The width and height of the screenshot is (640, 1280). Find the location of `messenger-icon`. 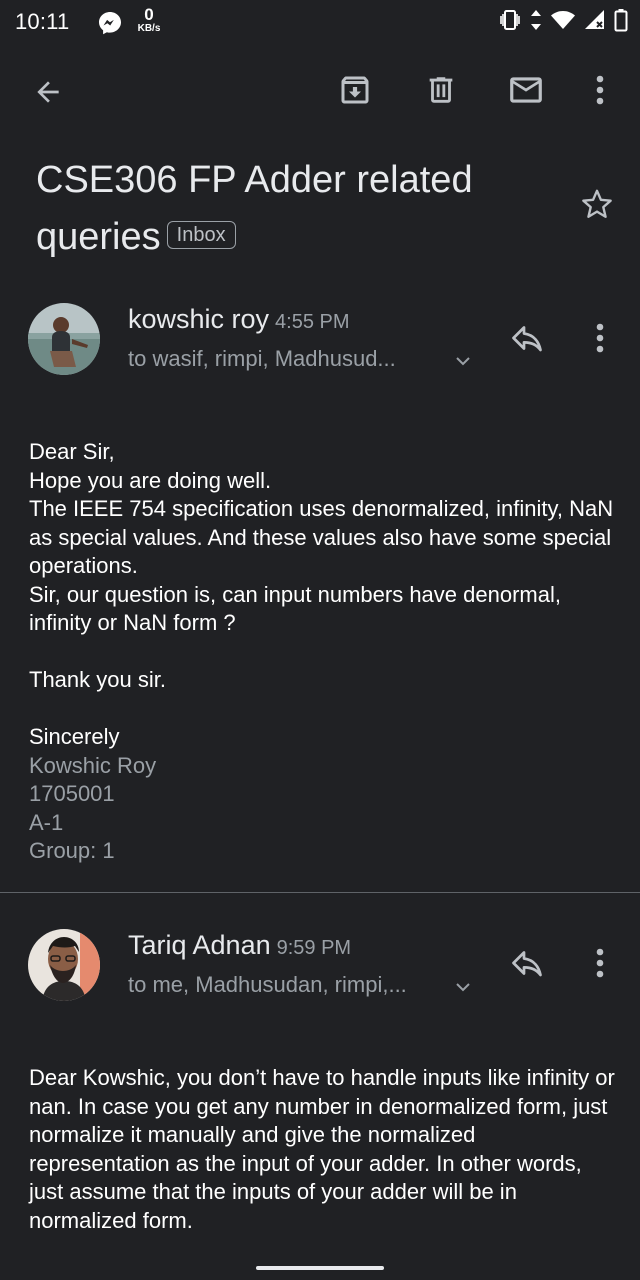

messenger-icon is located at coordinates (110, 23).